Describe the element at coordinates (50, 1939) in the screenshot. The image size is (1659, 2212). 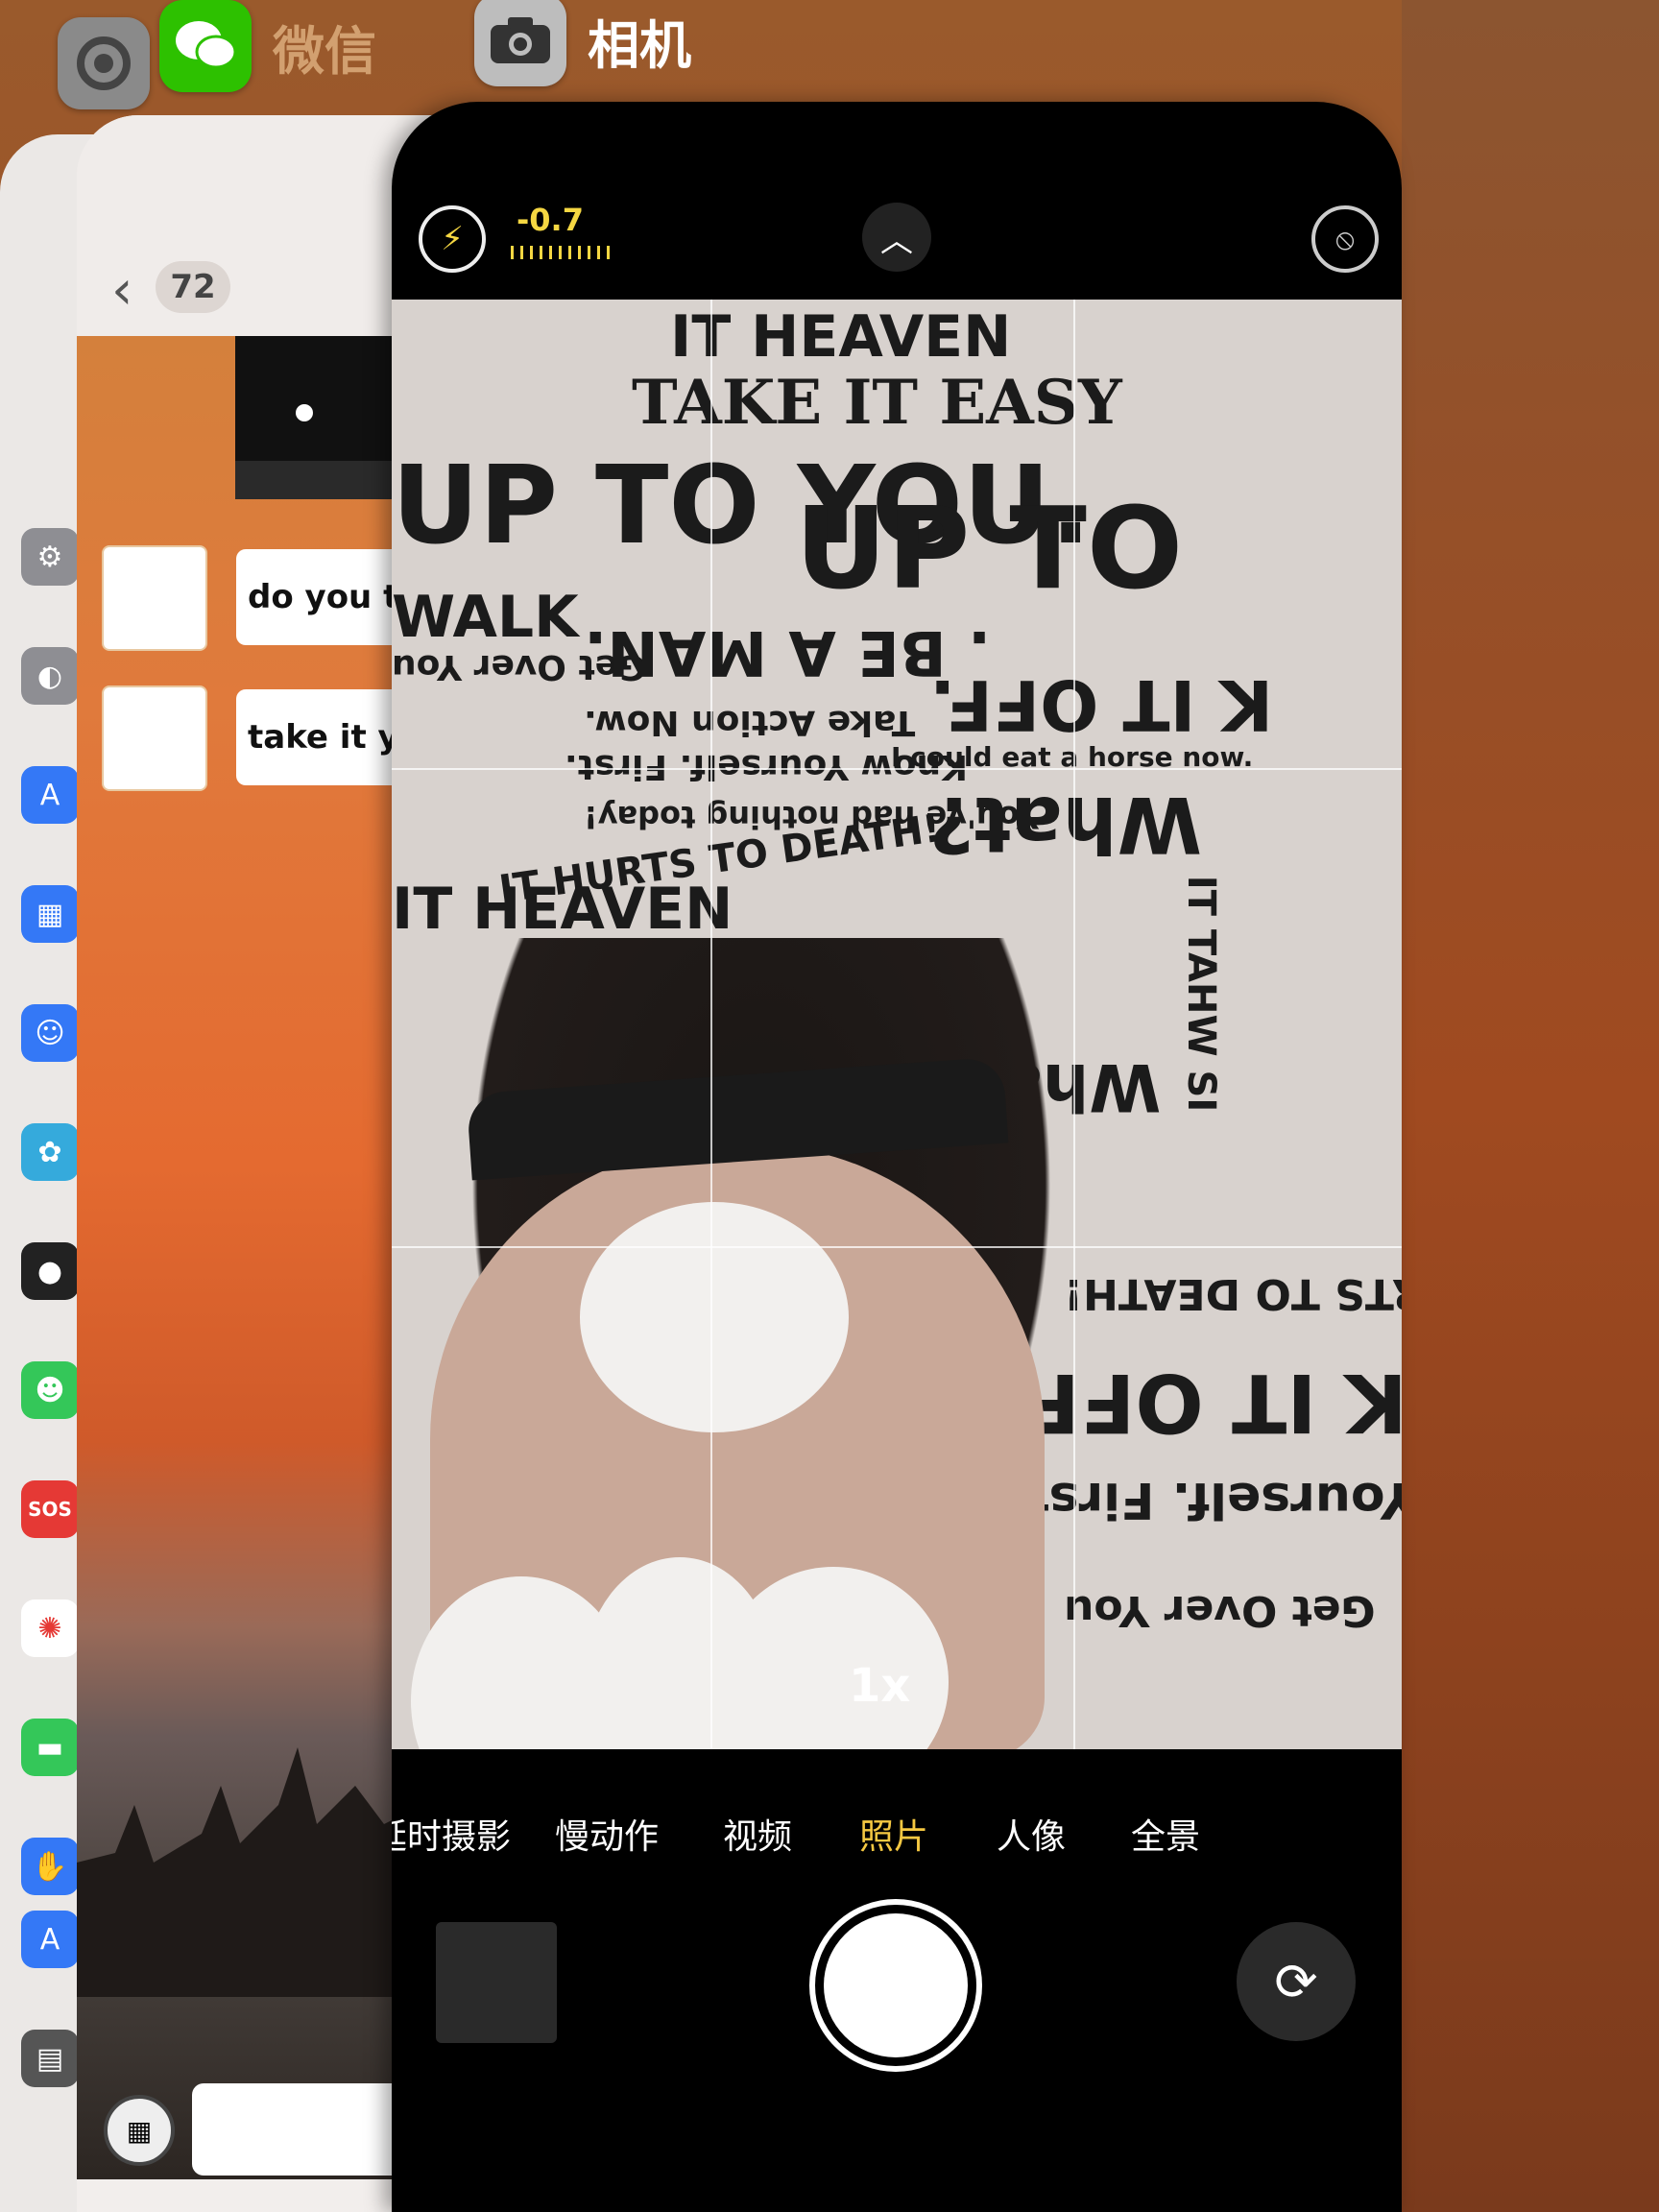
I see `app-store-icon: A` at that location.